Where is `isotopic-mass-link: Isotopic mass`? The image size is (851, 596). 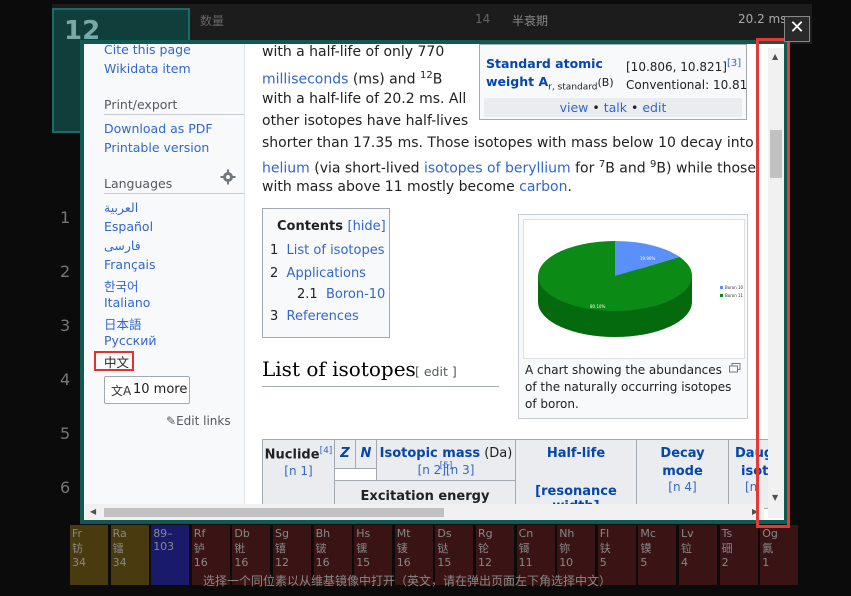 isotopic-mass-link: Isotopic mass is located at coordinates (430, 453).